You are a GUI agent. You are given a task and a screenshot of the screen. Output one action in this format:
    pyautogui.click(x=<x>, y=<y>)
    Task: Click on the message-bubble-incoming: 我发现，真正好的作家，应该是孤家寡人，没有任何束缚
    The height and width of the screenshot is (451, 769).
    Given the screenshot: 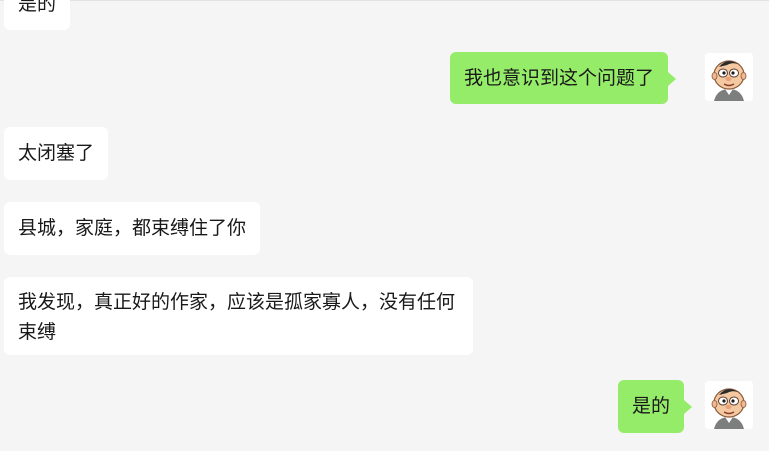 What is the action you would take?
    pyautogui.click(x=238, y=316)
    